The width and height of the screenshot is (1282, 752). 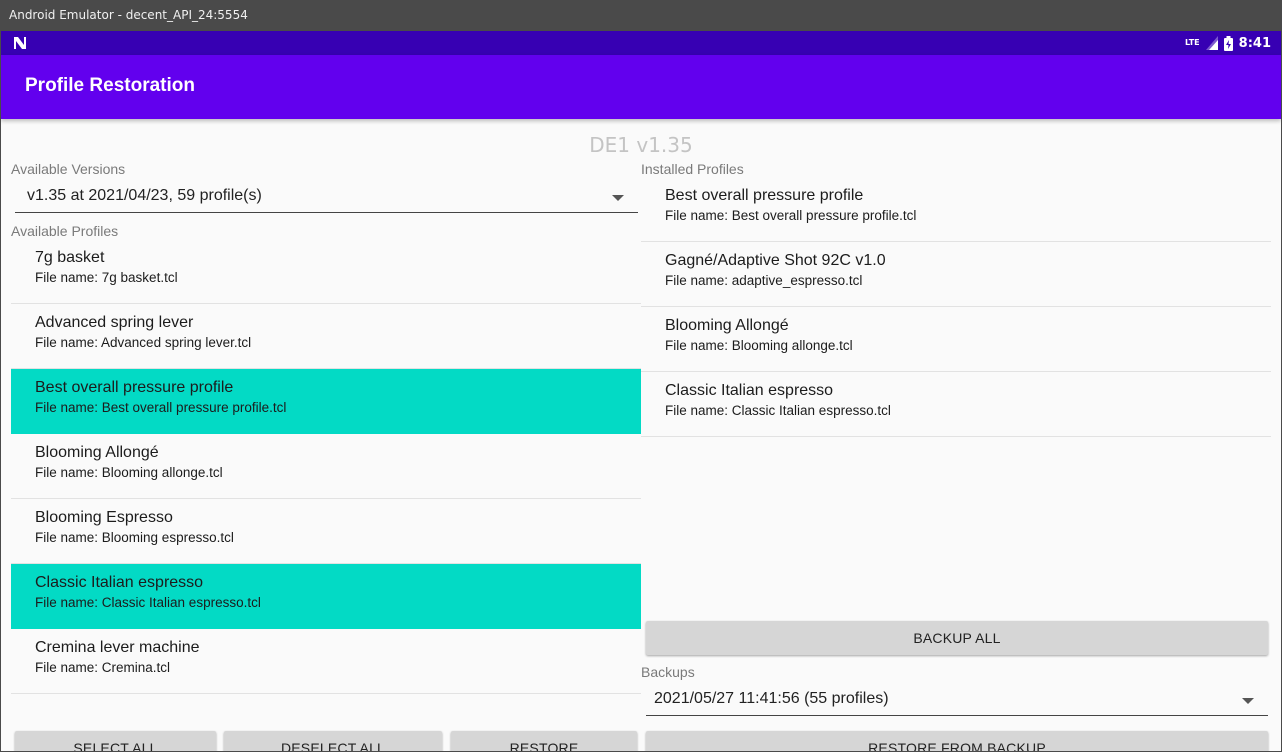 What do you see at coordinates (333, 741) in the screenshot?
I see `deselect-all-button: DESELECT ALL` at bounding box center [333, 741].